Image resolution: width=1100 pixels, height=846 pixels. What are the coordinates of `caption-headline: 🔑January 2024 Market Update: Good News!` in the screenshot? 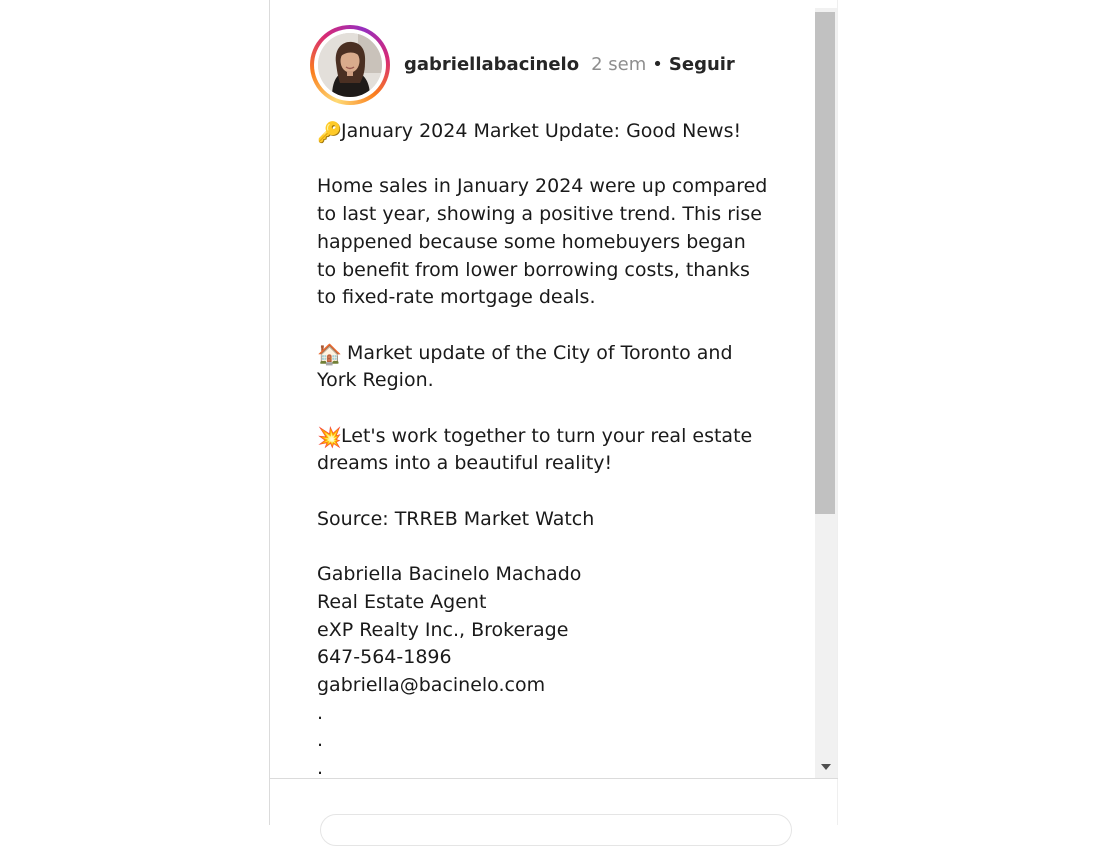 It's located at (529, 132).